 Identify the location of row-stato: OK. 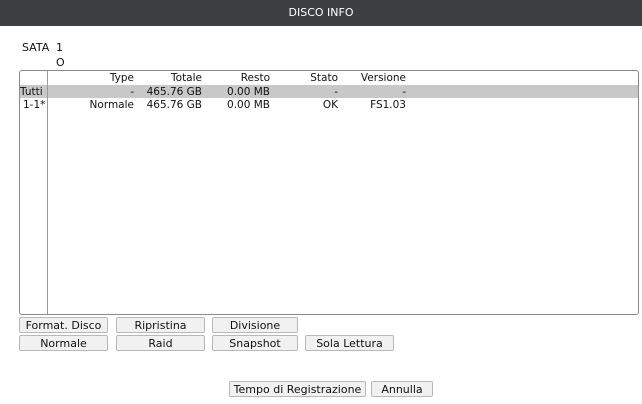
(330, 105).